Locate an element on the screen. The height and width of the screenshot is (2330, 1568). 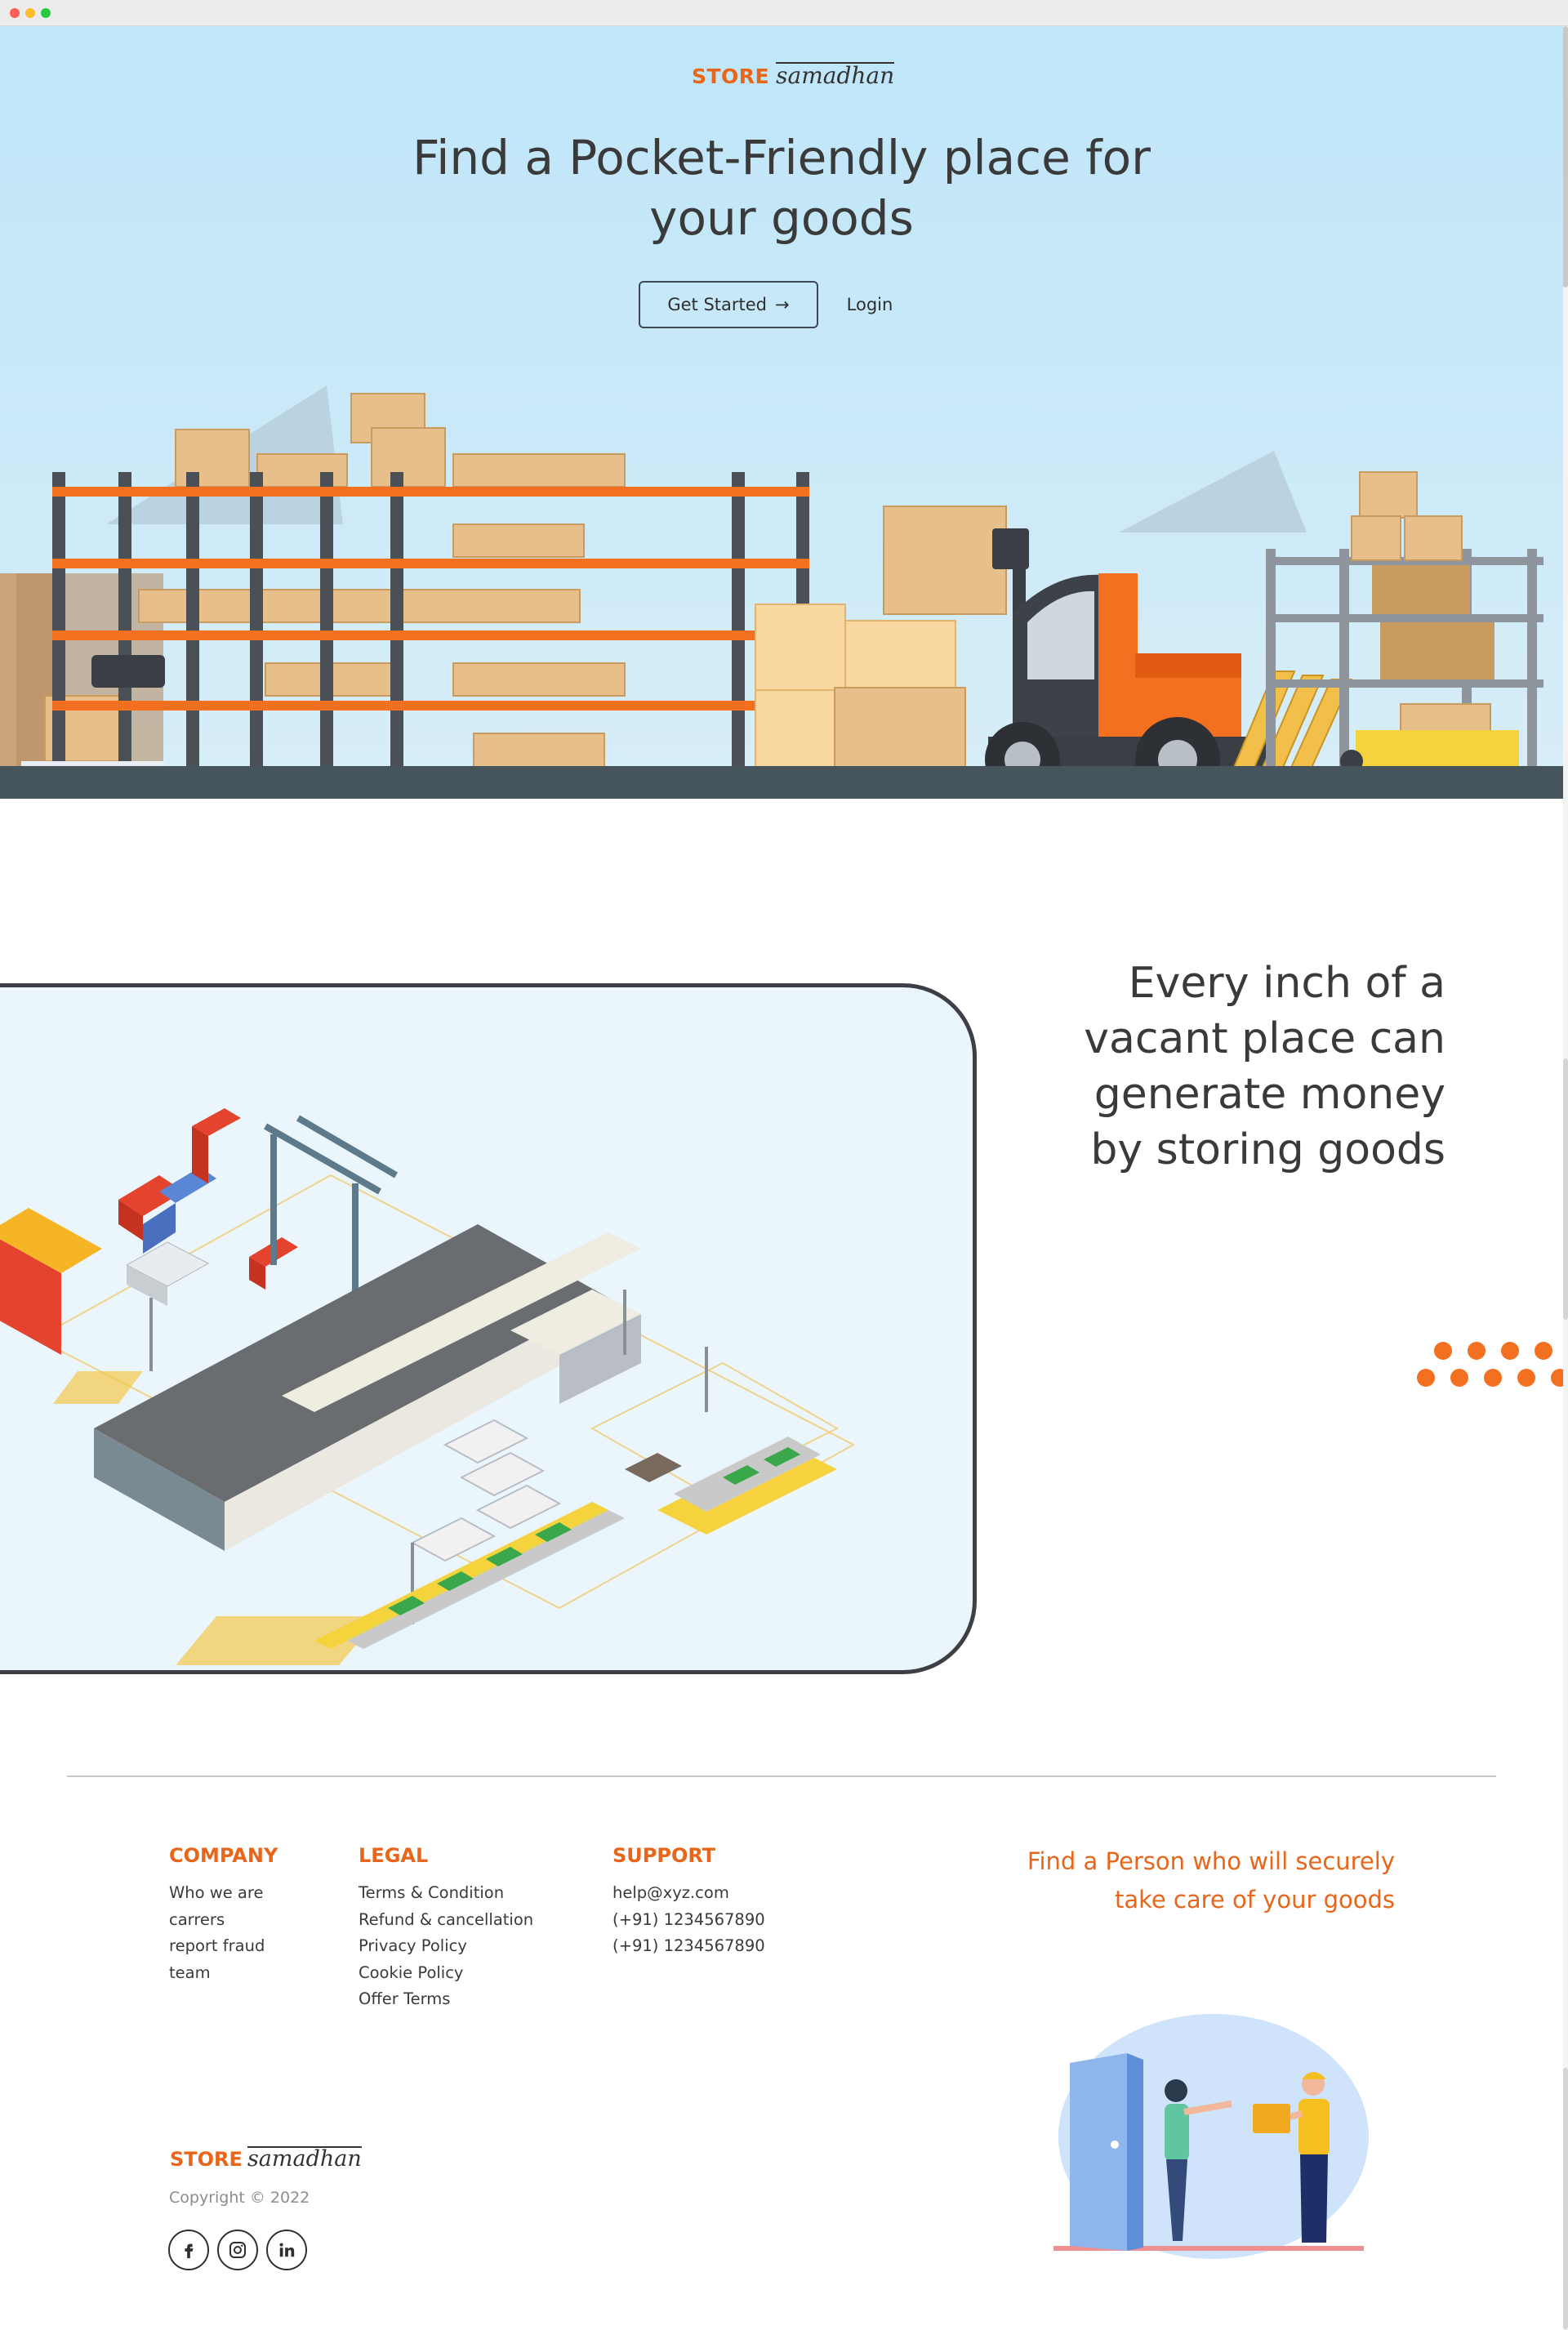
footer-link-carrers: carrers is located at coordinates (217, 1920).